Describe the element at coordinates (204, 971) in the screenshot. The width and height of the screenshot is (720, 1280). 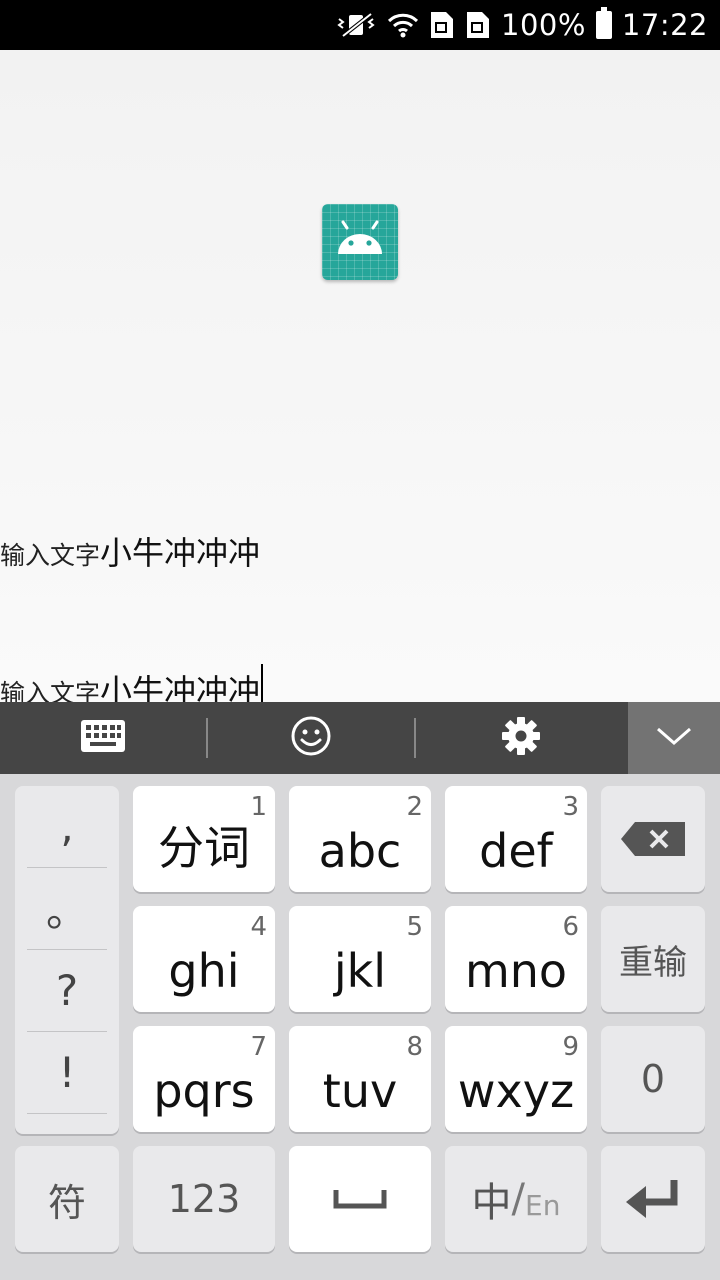
I see `key-label: ghi` at that location.